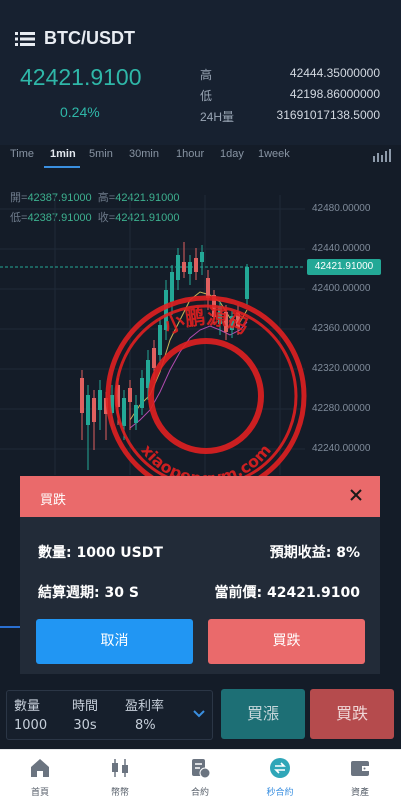 The height and width of the screenshot is (799, 401). Describe the element at coordinates (22, 154) in the screenshot. I see `tab-time: Time` at that location.